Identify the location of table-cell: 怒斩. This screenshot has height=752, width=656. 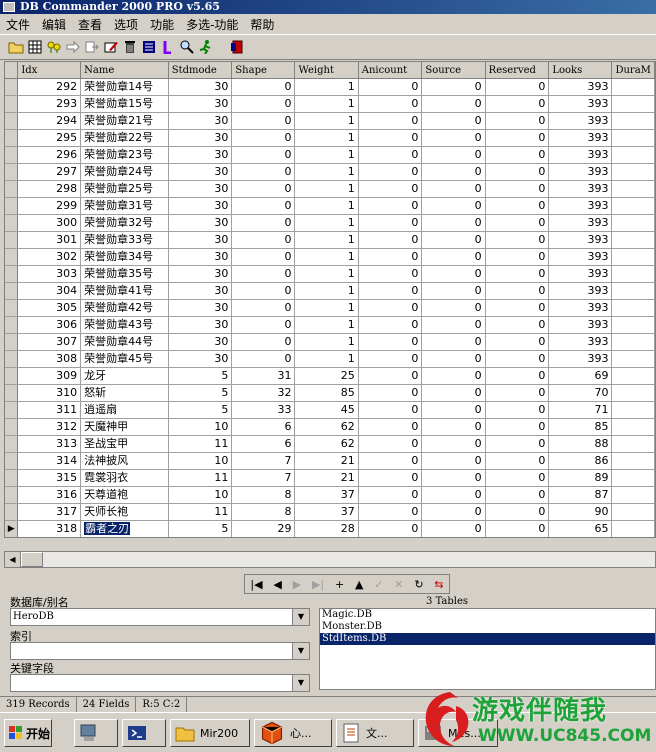
(124, 393).